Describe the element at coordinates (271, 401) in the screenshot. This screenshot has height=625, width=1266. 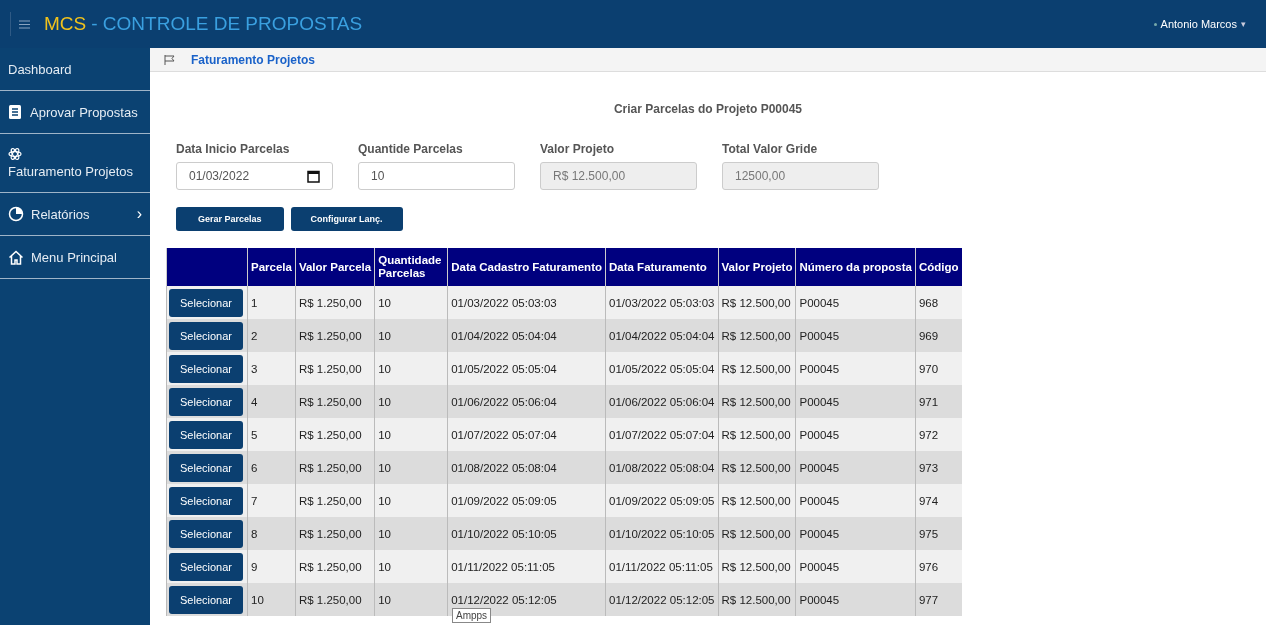
I see `table-cell: 4` at that location.